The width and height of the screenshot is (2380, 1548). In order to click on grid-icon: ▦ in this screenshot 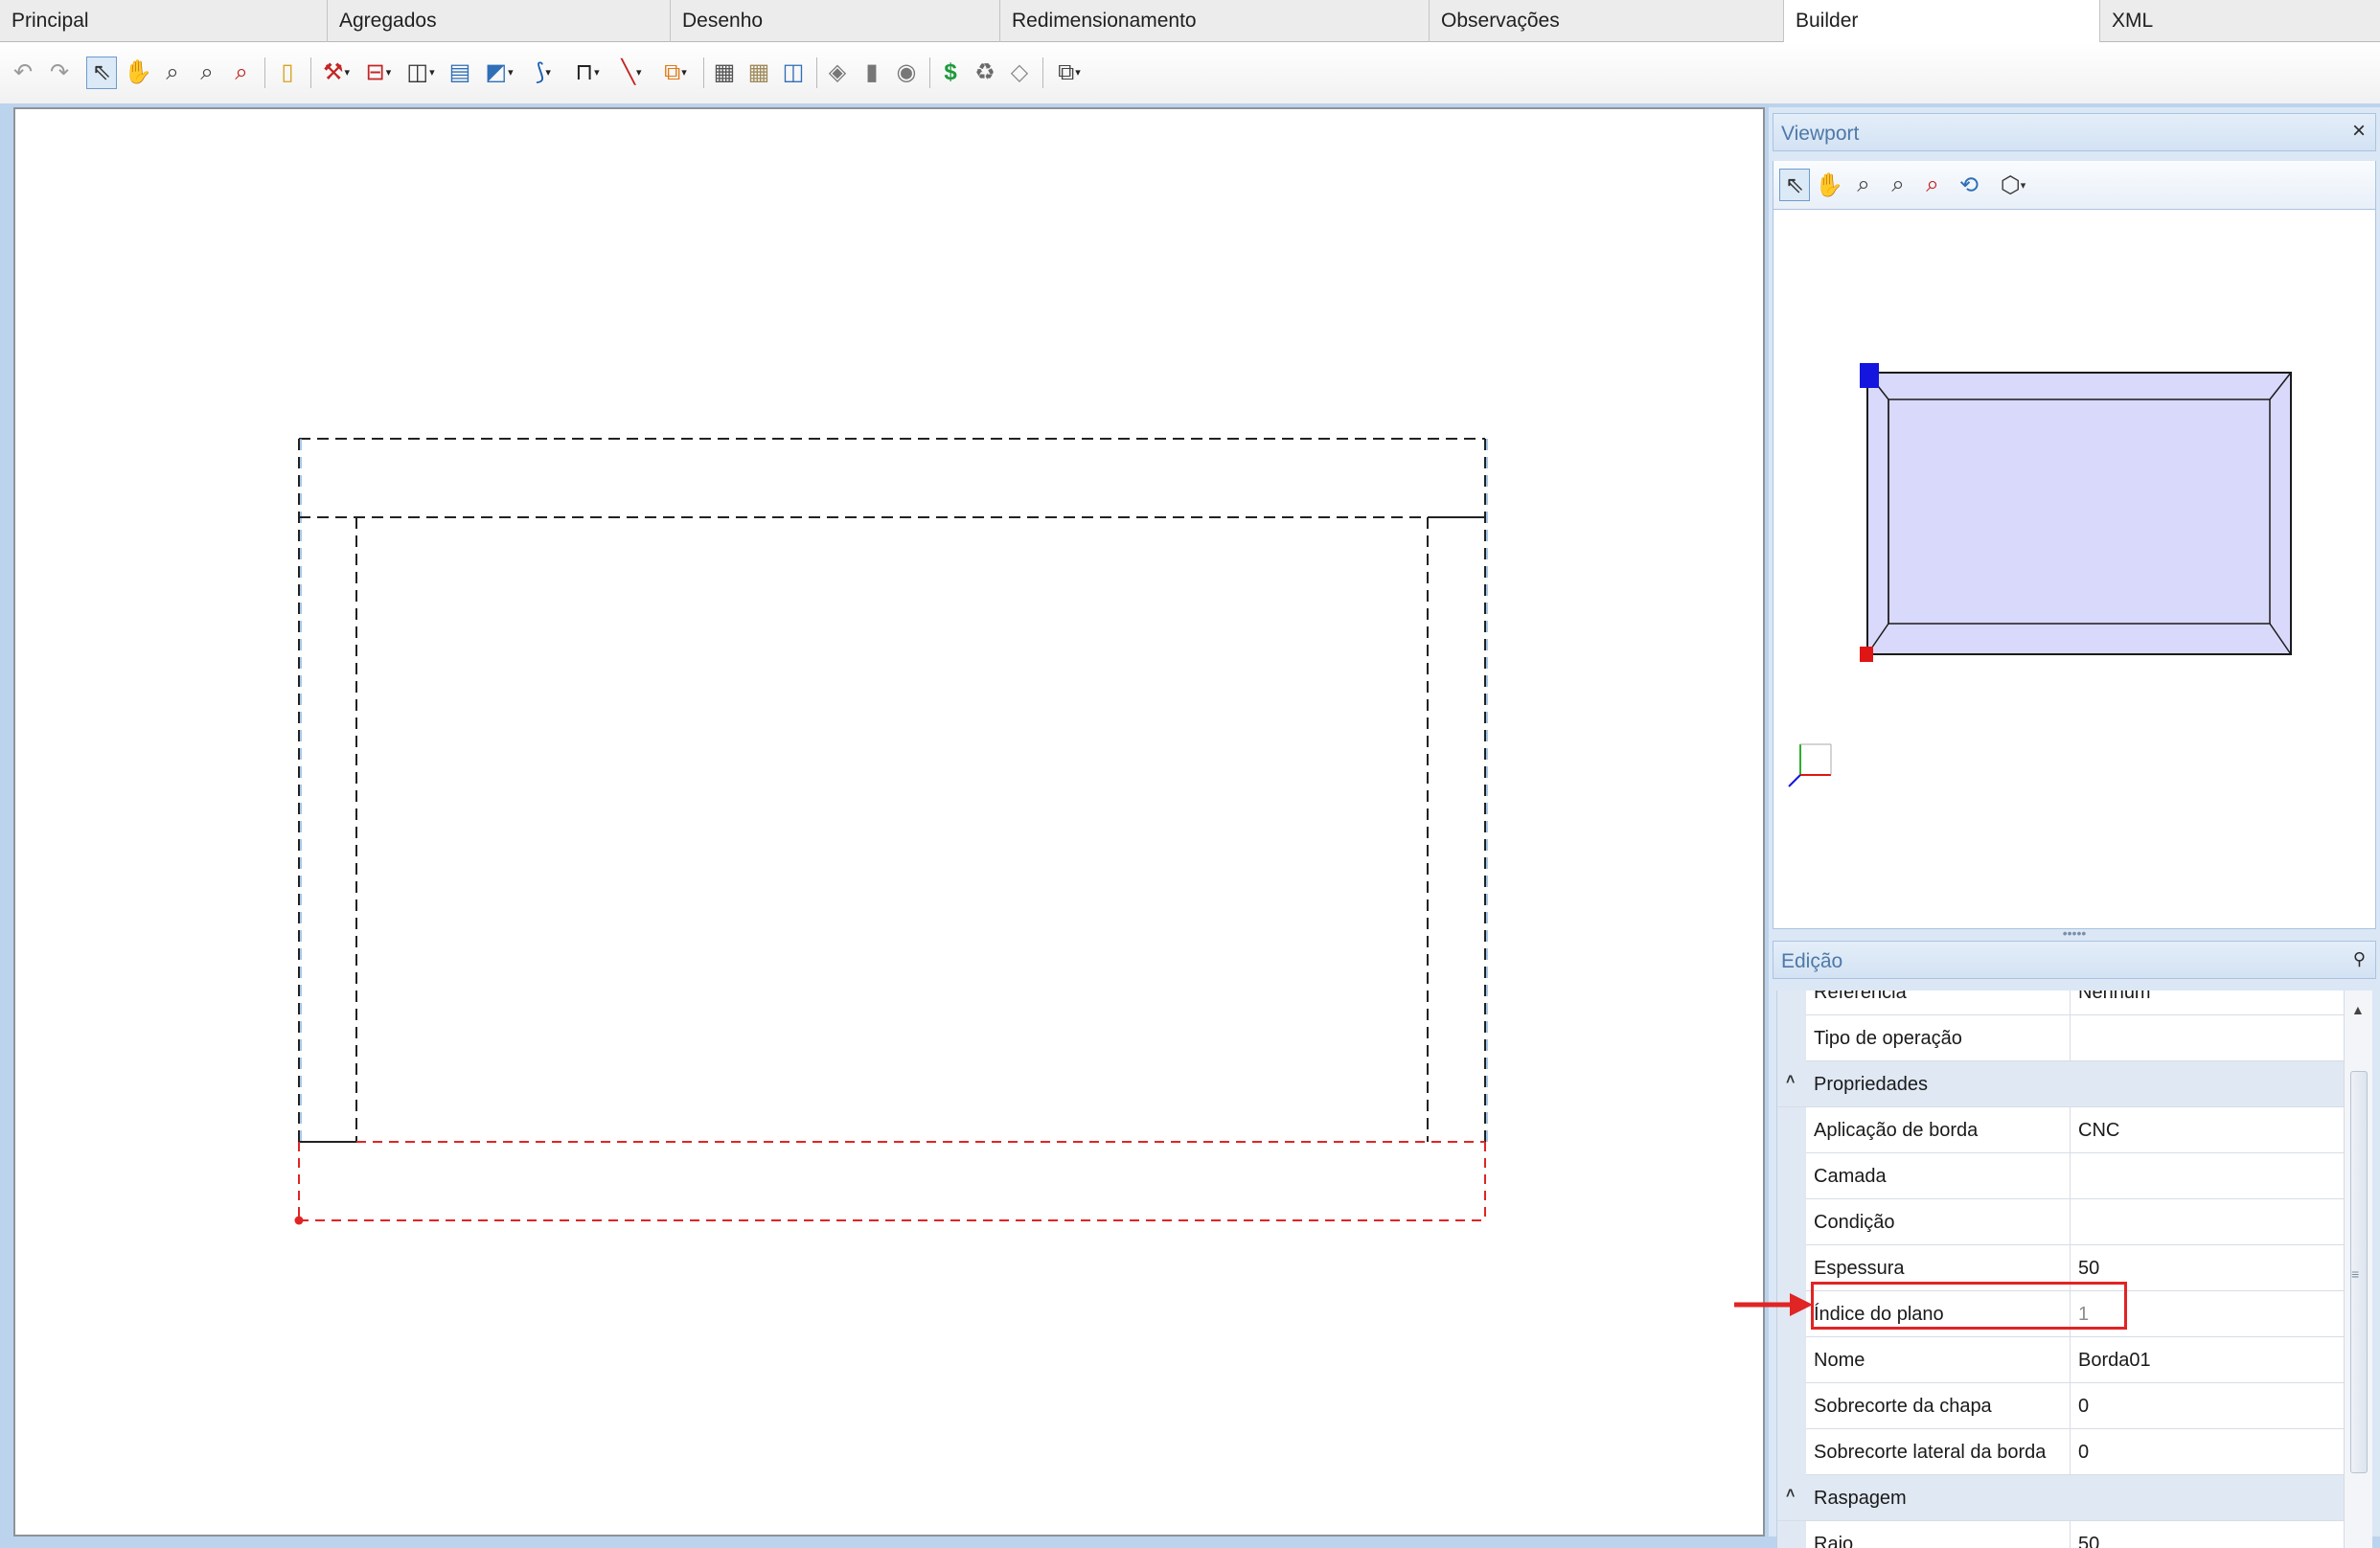, I will do `click(759, 73)`.